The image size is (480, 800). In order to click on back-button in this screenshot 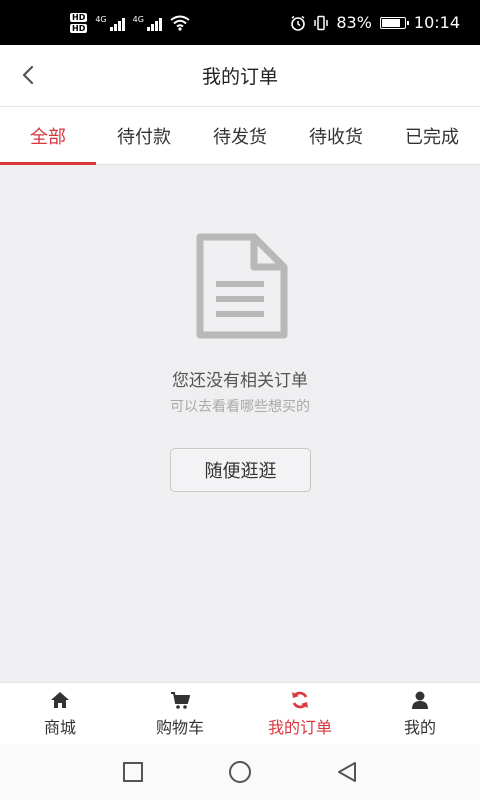, I will do `click(28, 75)`.